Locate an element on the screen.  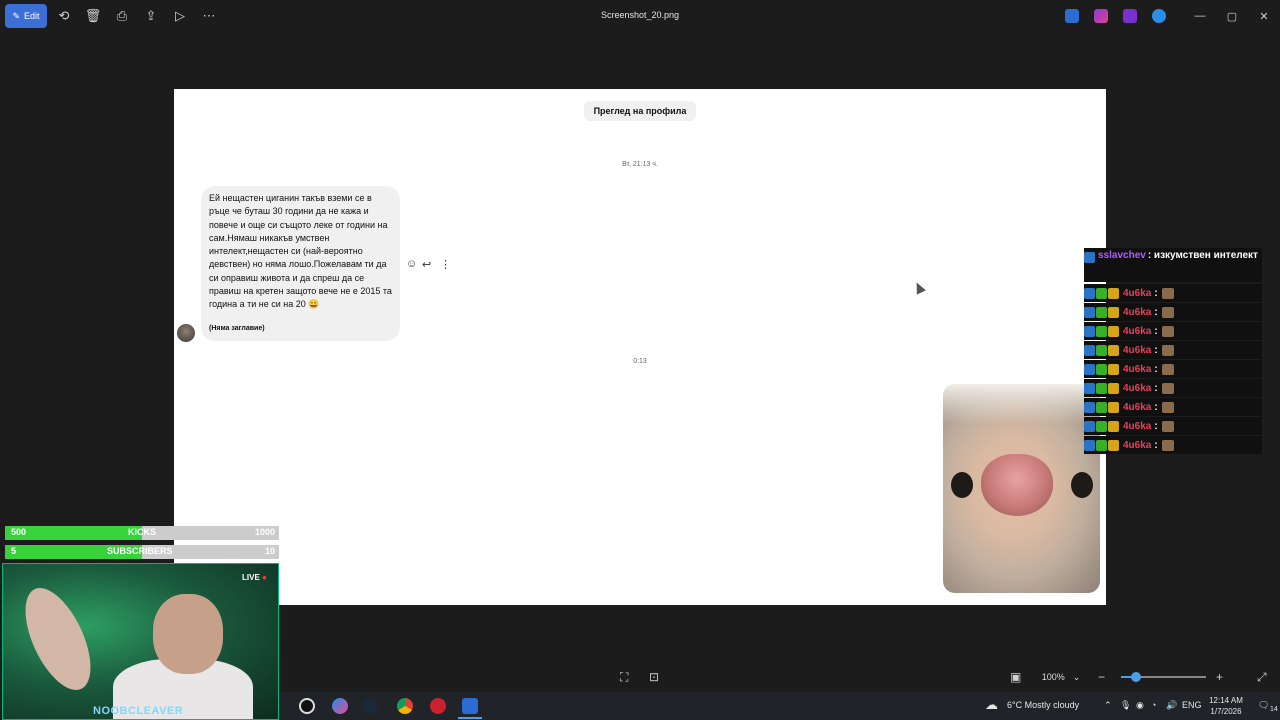
subs-current: 5 is located at coordinates (14, 551).